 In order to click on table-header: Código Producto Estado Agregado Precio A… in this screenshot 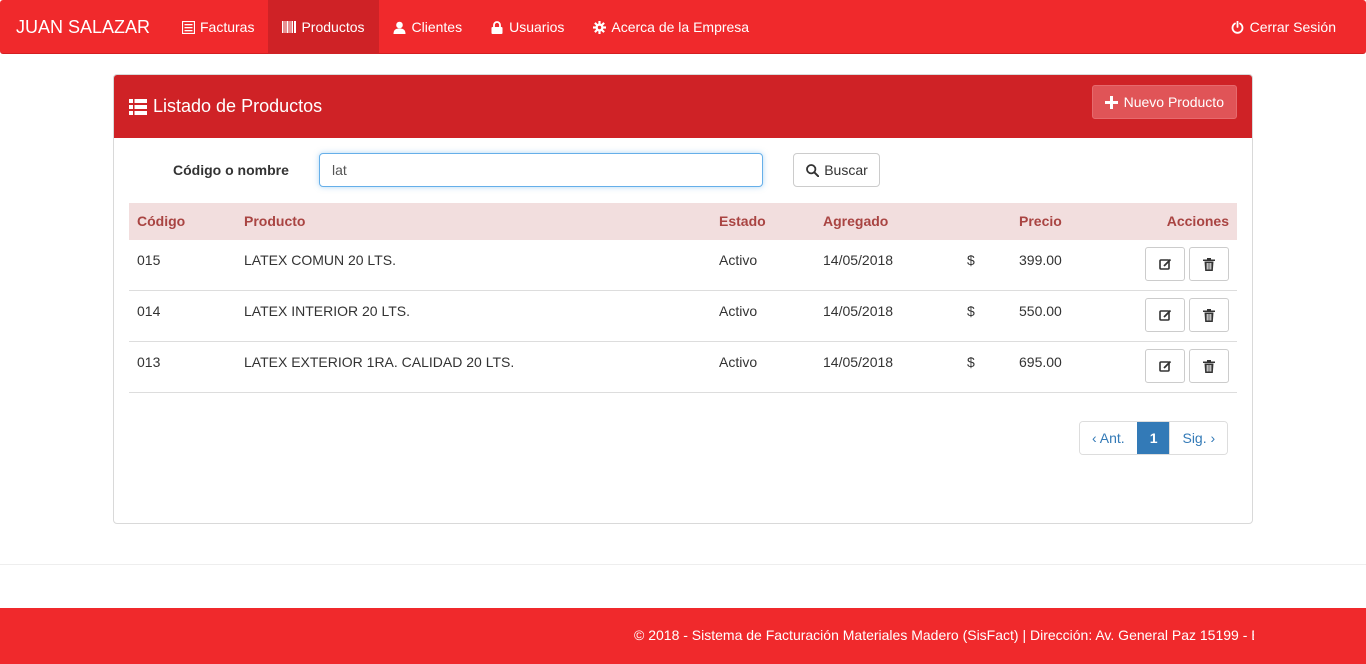, I will do `click(683, 221)`.